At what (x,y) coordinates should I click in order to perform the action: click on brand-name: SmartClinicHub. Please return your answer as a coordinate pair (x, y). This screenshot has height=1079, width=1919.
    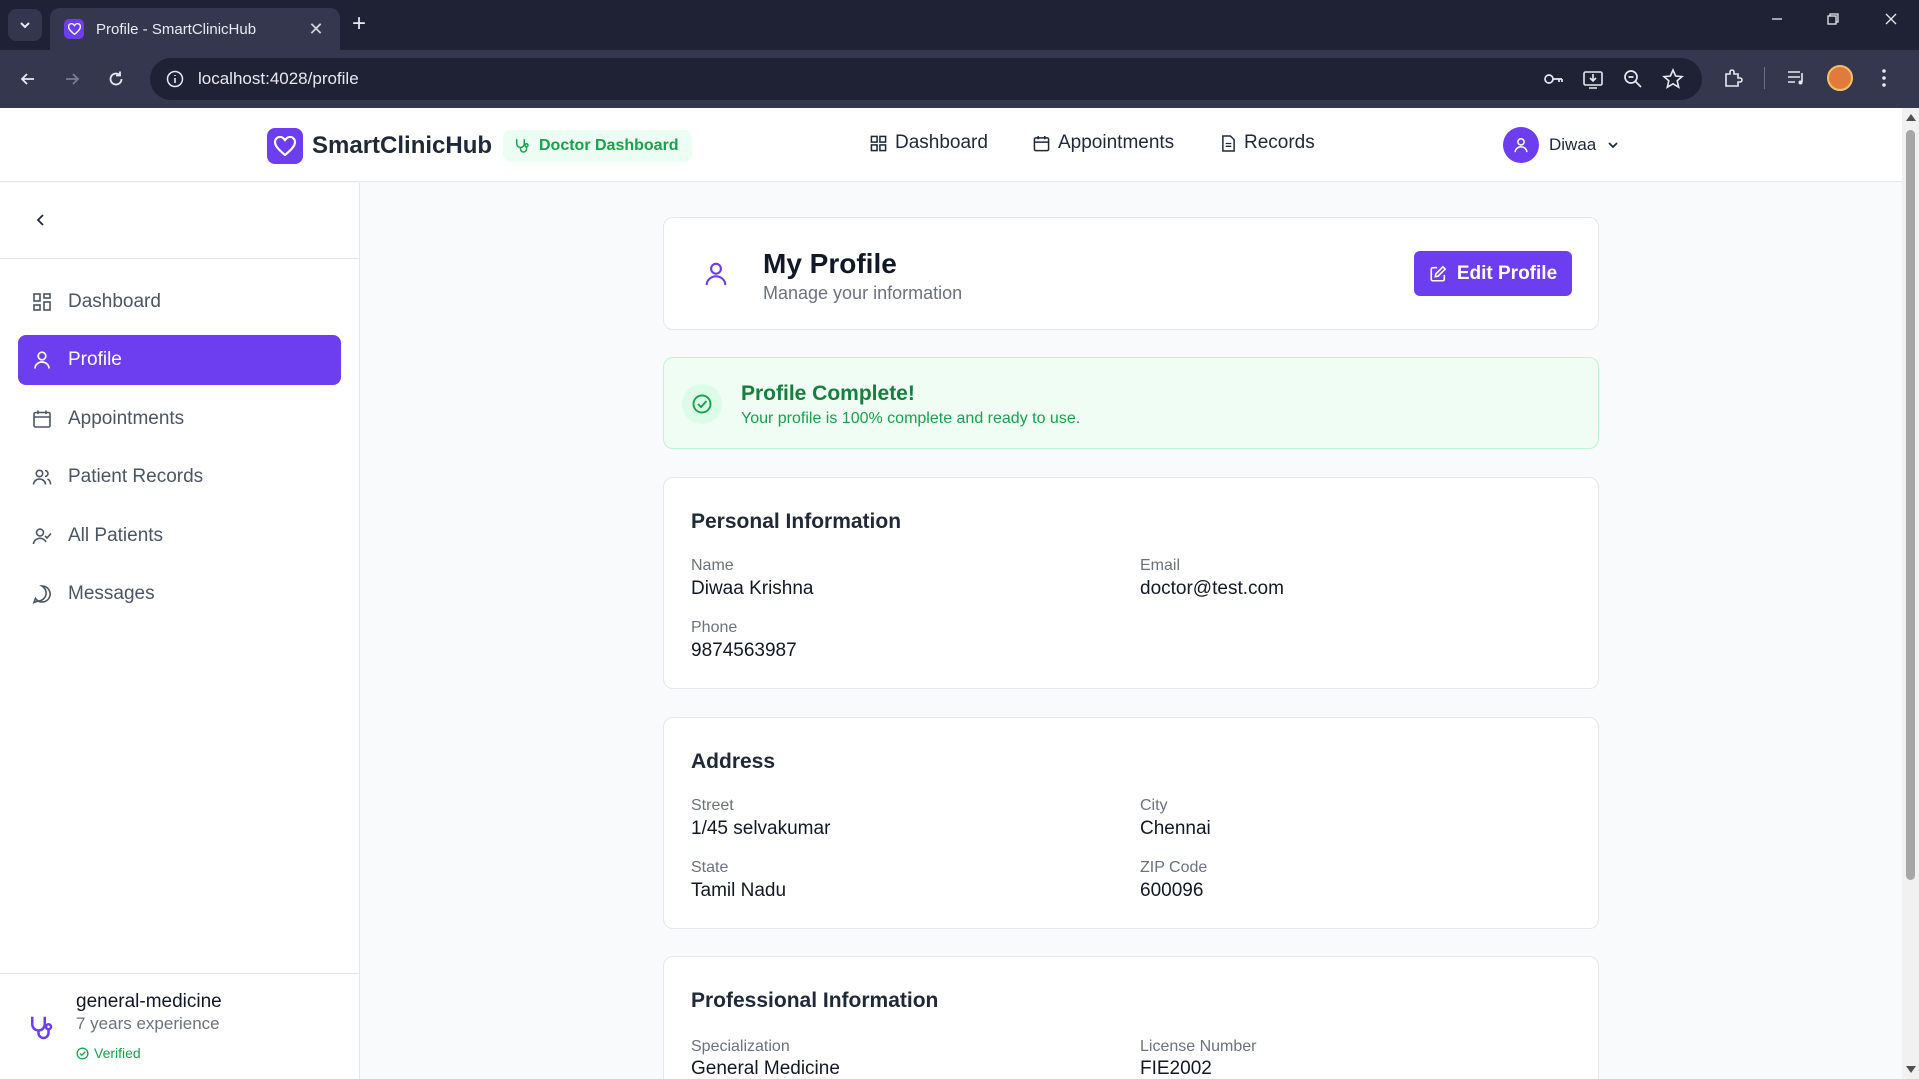
    Looking at the image, I should click on (402, 146).